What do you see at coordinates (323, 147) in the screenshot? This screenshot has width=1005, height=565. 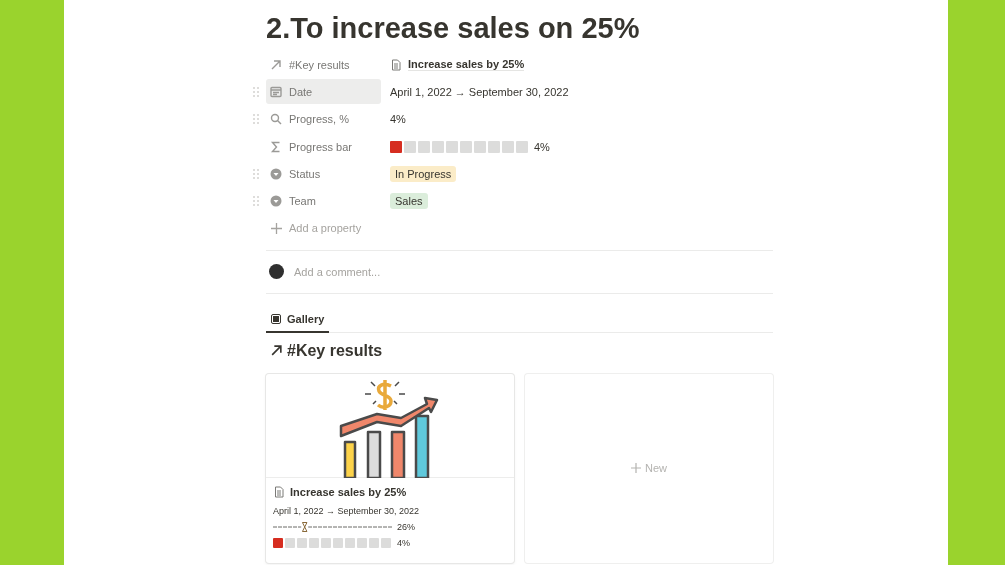 I see `property-label: Progress bar` at bounding box center [323, 147].